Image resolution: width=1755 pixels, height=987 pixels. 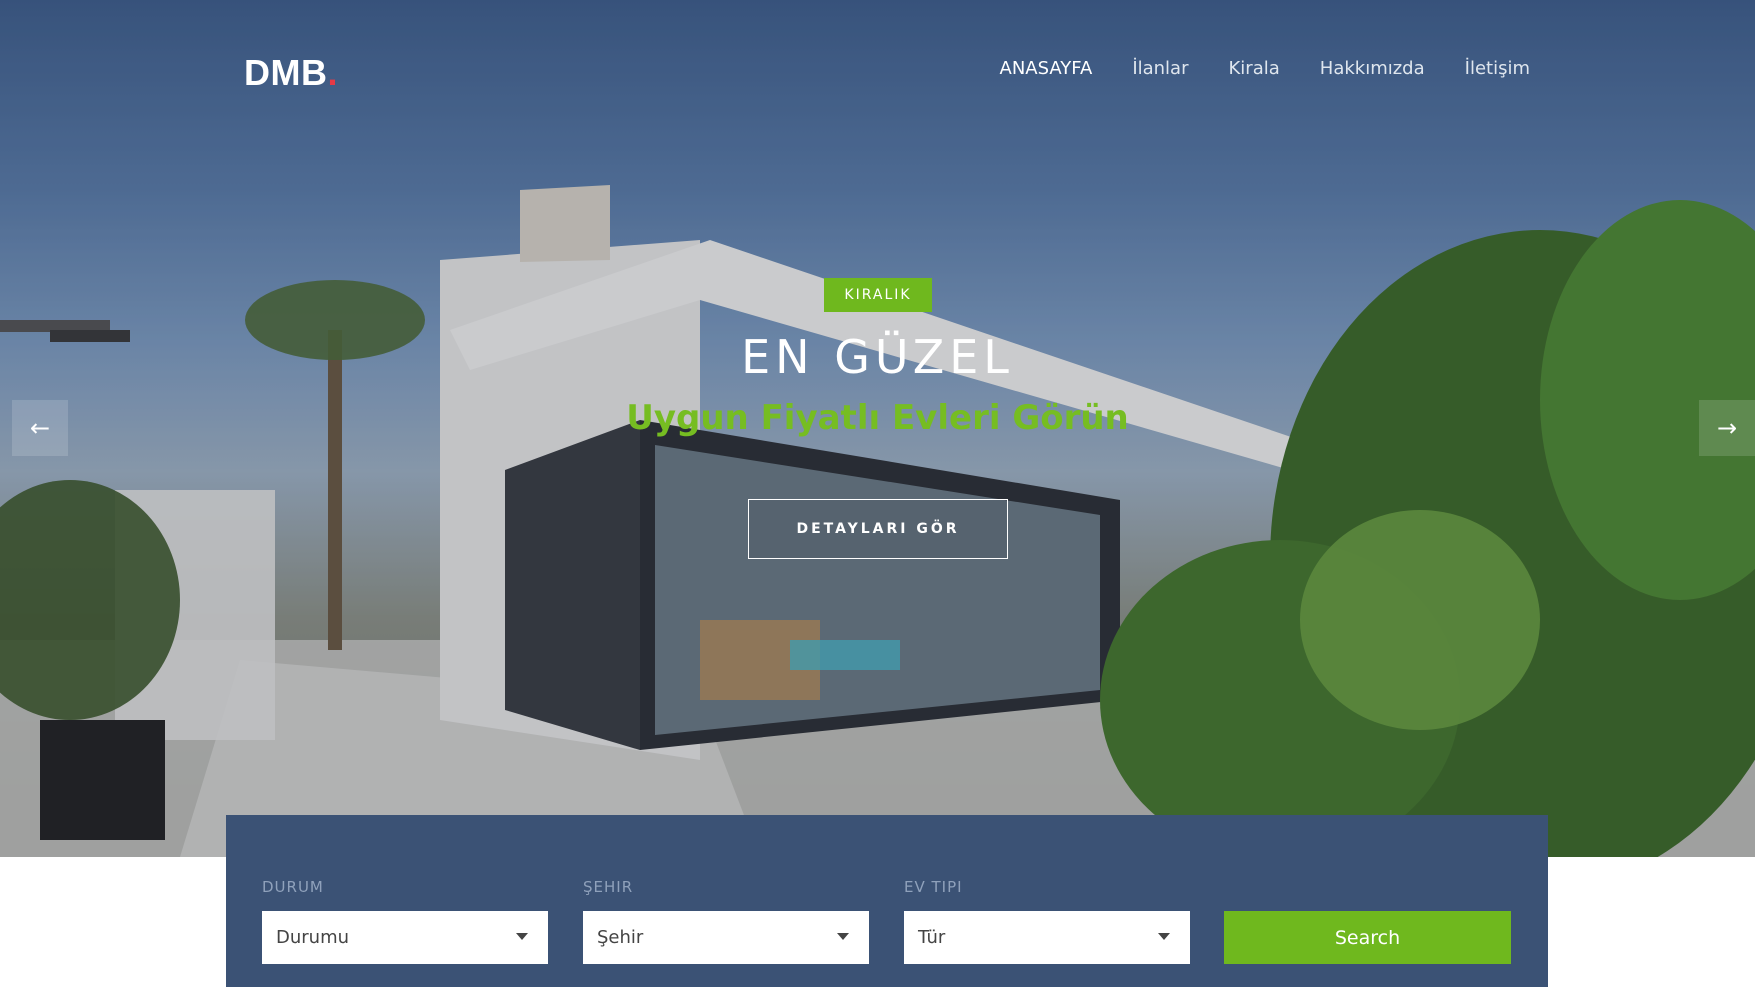 What do you see at coordinates (877, 418) in the screenshot?
I see `hero-subheadline: Uygun Fiyatlı Evleri Görün` at bounding box center [877, 418].